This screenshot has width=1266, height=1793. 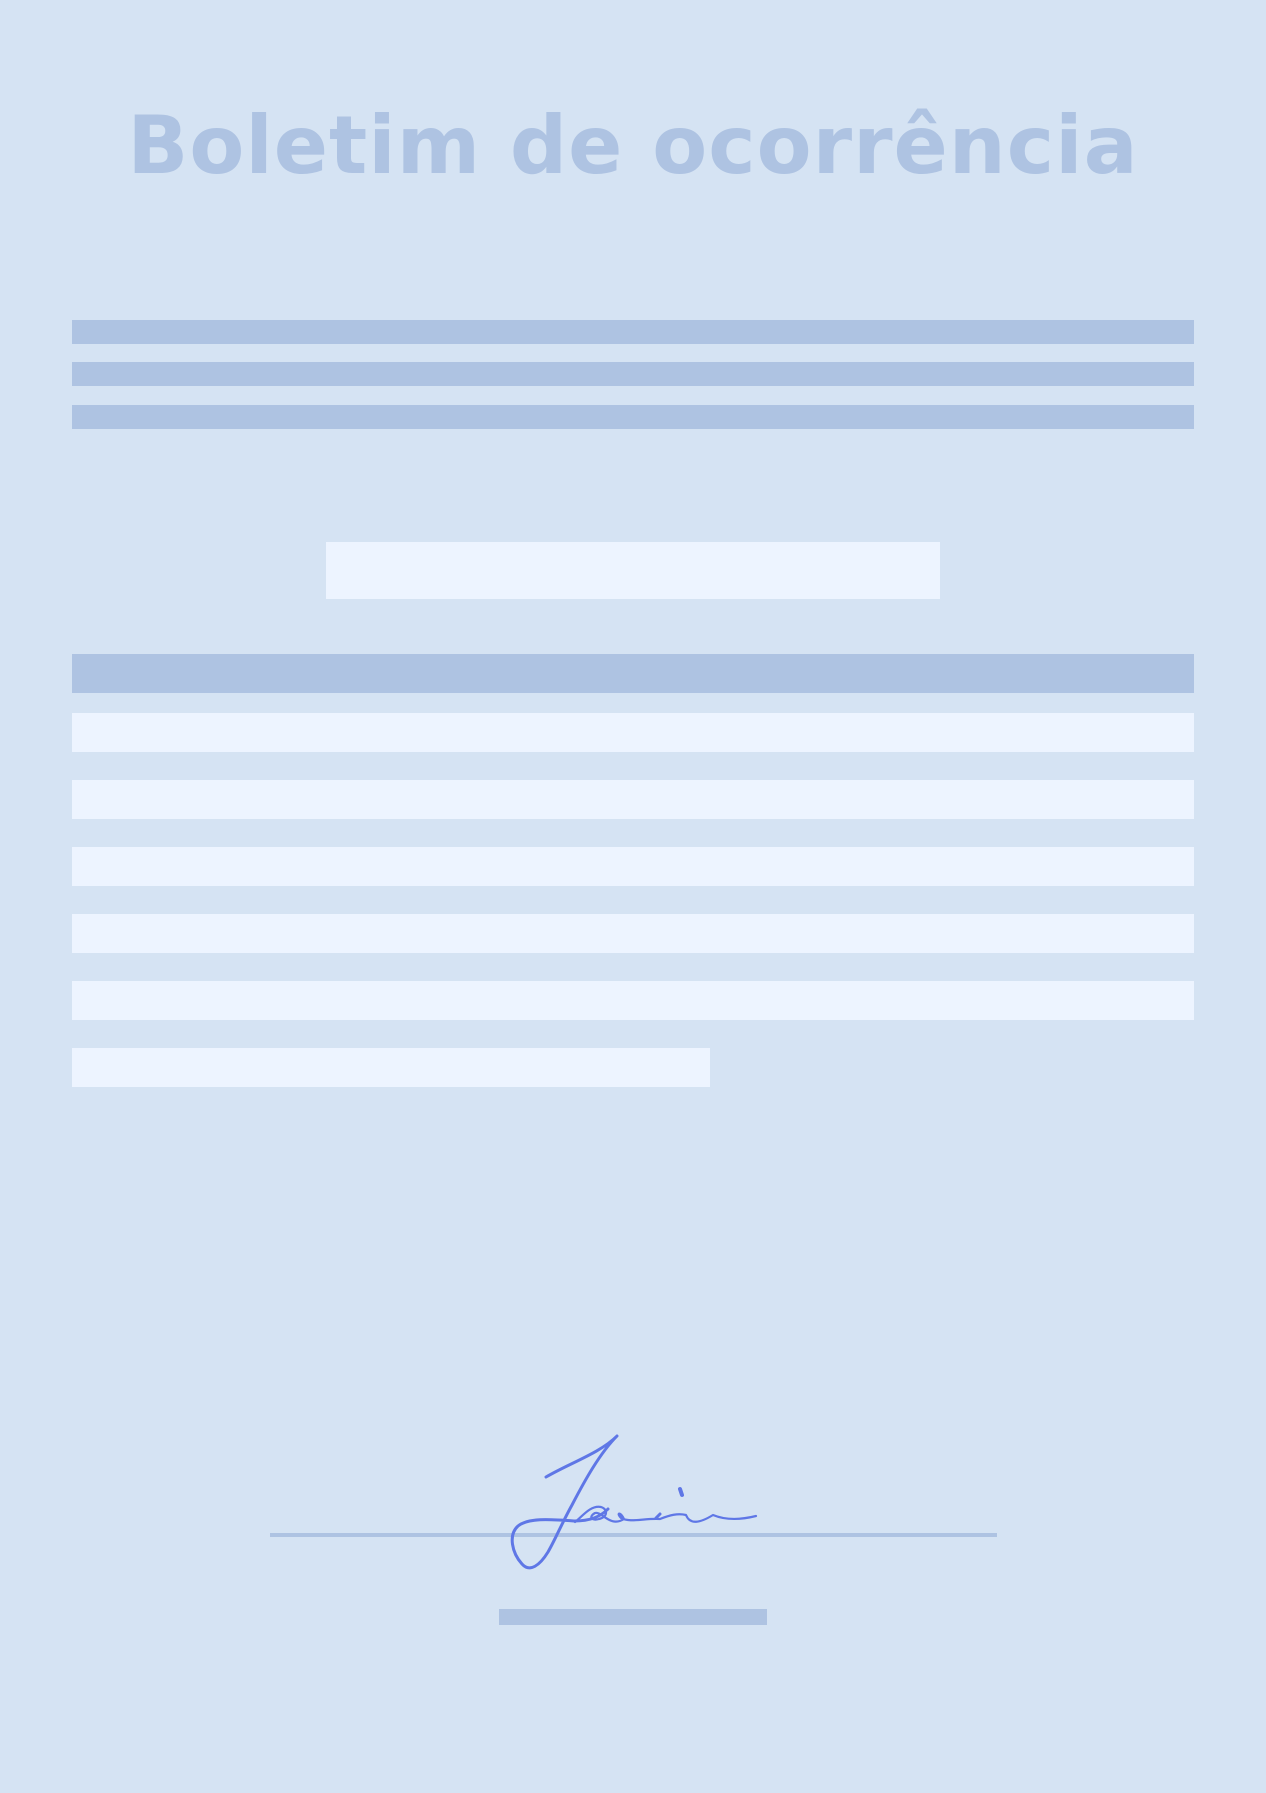 What do you see at coordinates (633, 673) in the screenshot?
I see `content-header-bar` at bounding box center [633, 673].